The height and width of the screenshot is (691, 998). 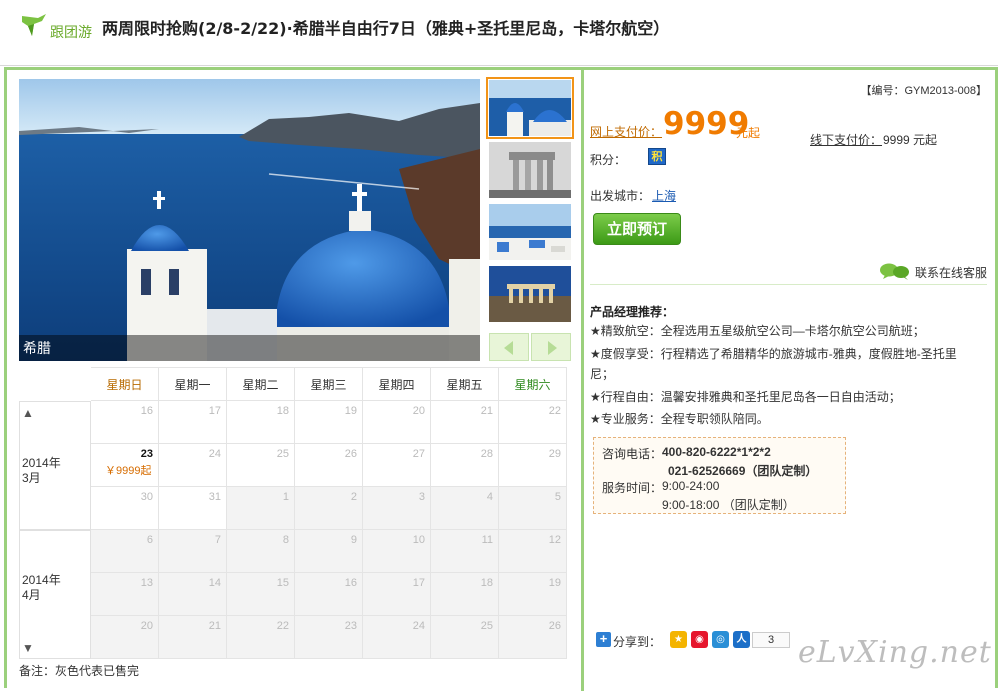 I want to click on weekday-sun: 星期日, so click(x=125, y=384).